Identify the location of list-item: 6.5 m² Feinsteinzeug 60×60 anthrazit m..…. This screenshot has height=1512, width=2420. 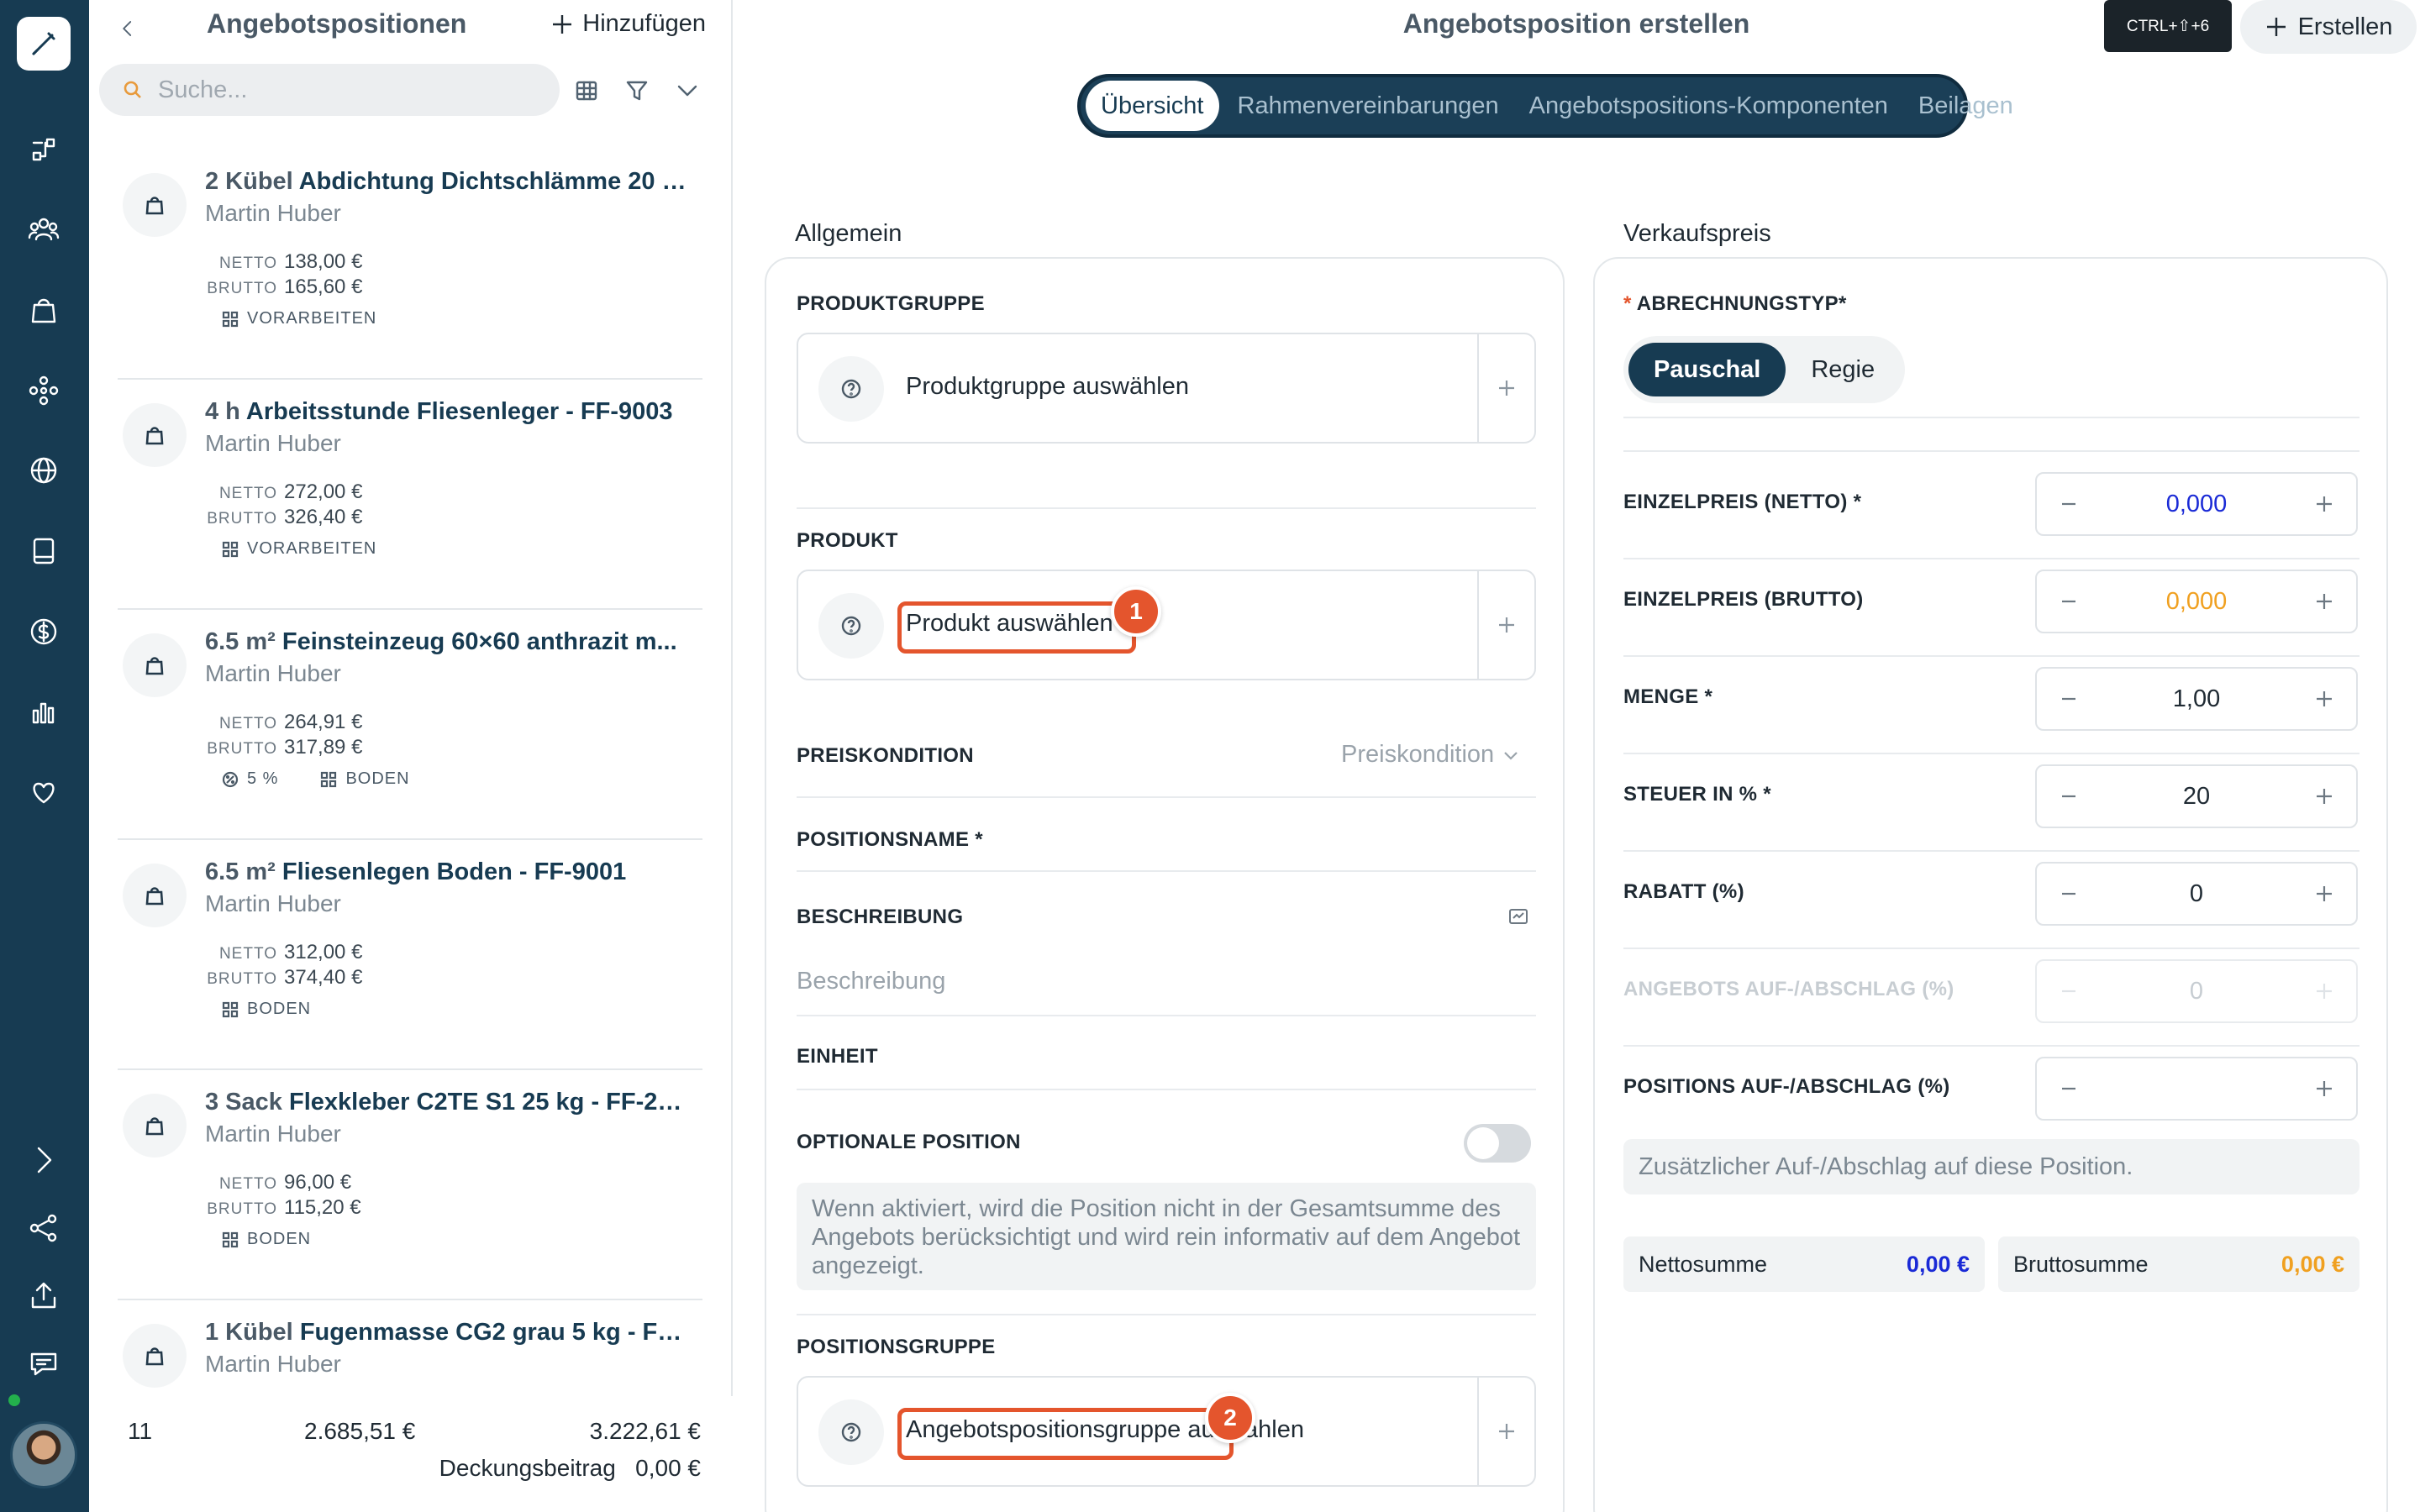
(410, 725).